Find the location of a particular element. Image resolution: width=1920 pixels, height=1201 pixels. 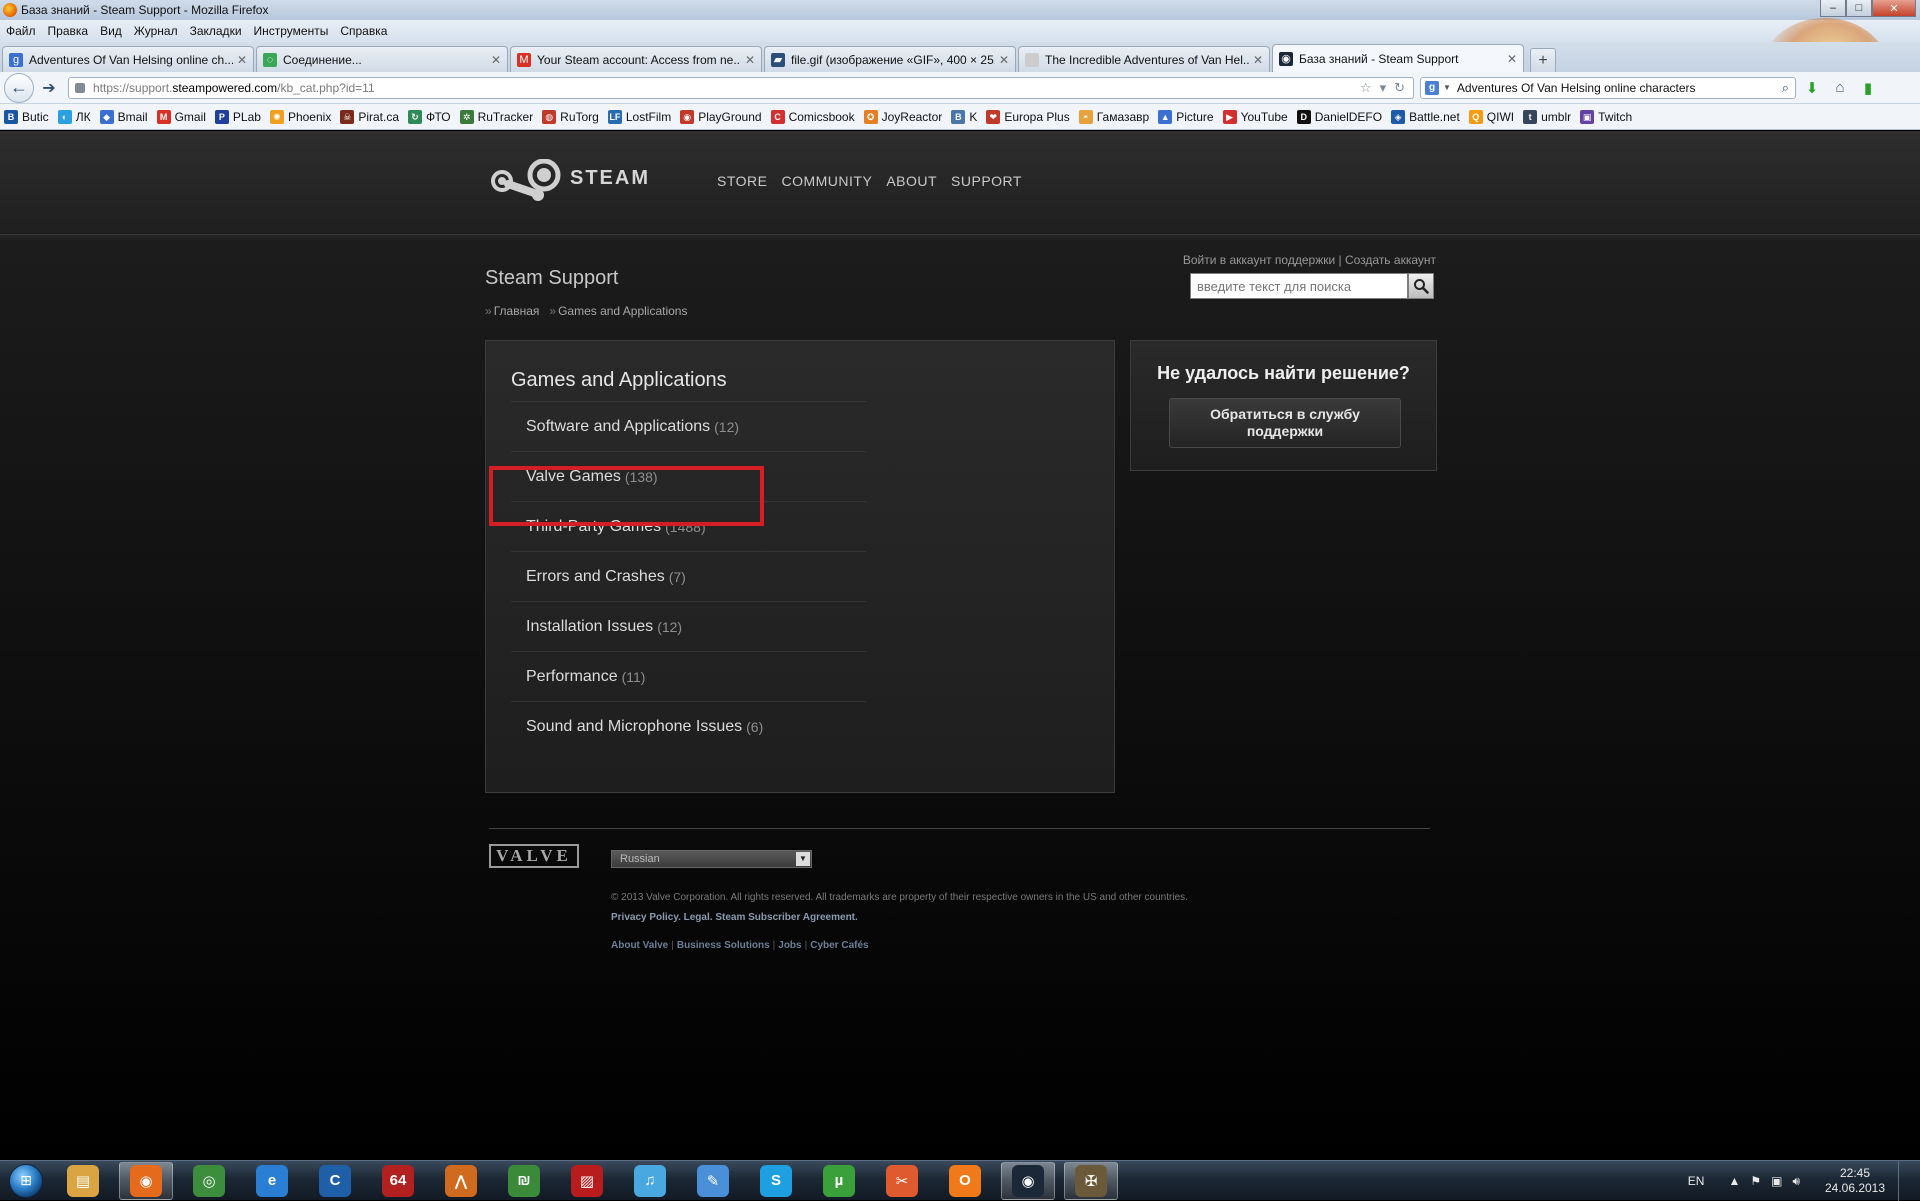

close-window-button: ✕ is located at coordinates (1894, 8).